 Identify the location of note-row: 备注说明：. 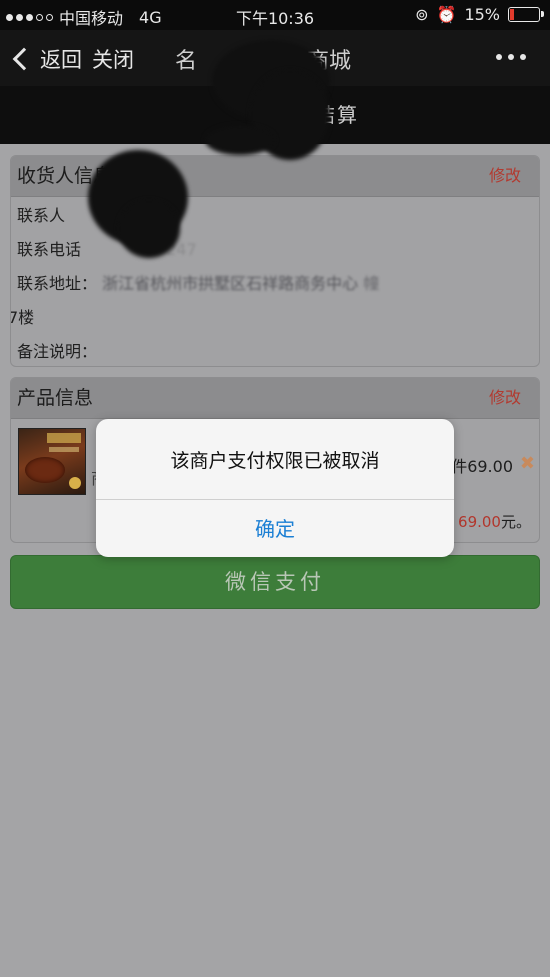
(275, 350).